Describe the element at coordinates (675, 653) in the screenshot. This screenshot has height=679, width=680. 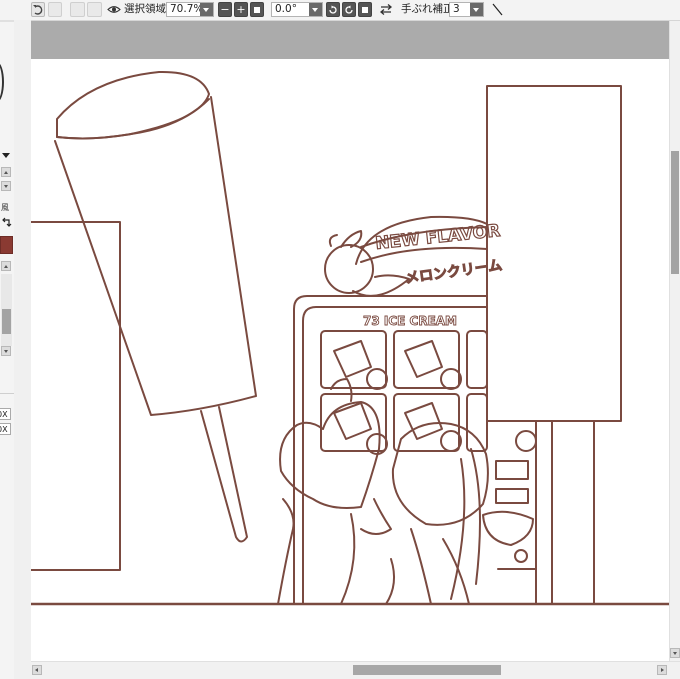
I see `scroll-down-arrow` at that location.